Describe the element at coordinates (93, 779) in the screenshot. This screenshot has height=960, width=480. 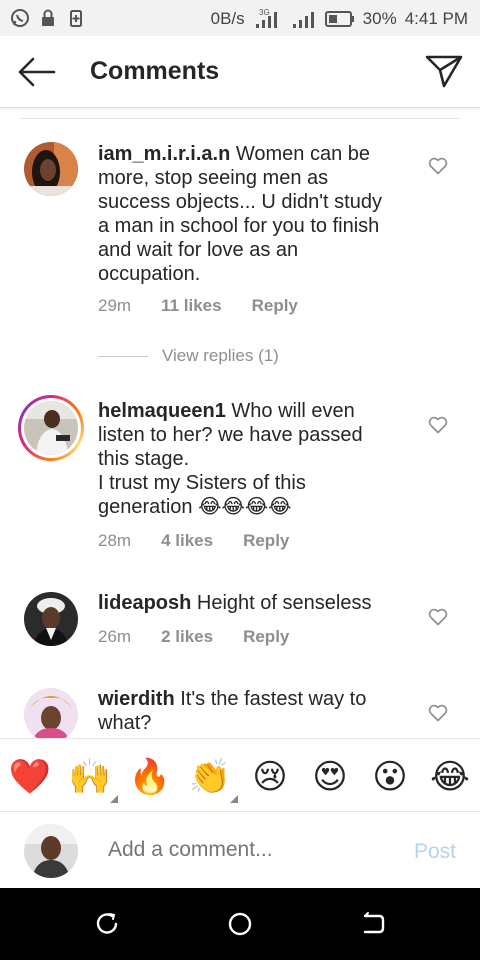
I see `emoji-raised-hands: 🙌` at that location.